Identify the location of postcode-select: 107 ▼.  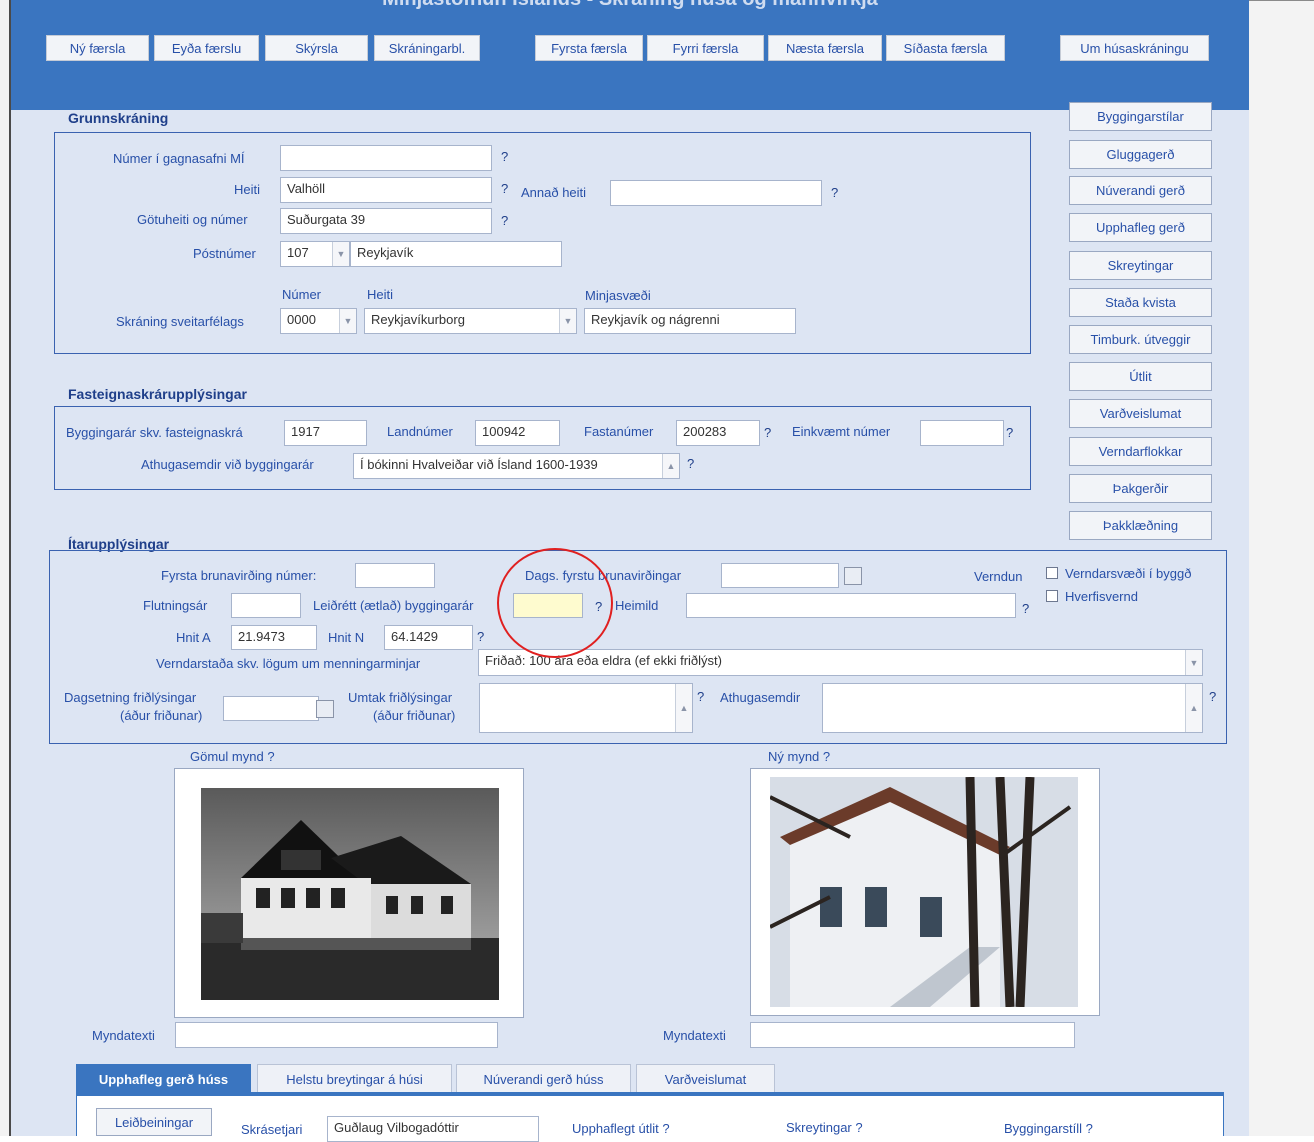
(315, 254).